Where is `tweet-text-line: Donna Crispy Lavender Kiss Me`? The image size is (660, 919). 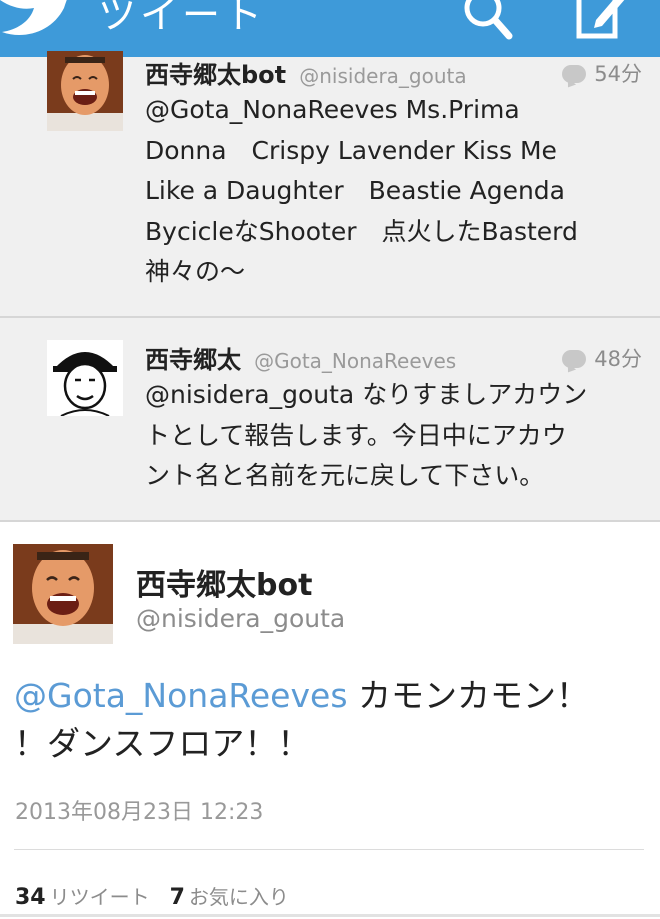
tweet-text-line: Donna Crispy Lavender Kiss Me is located at coordinates (351, 150).